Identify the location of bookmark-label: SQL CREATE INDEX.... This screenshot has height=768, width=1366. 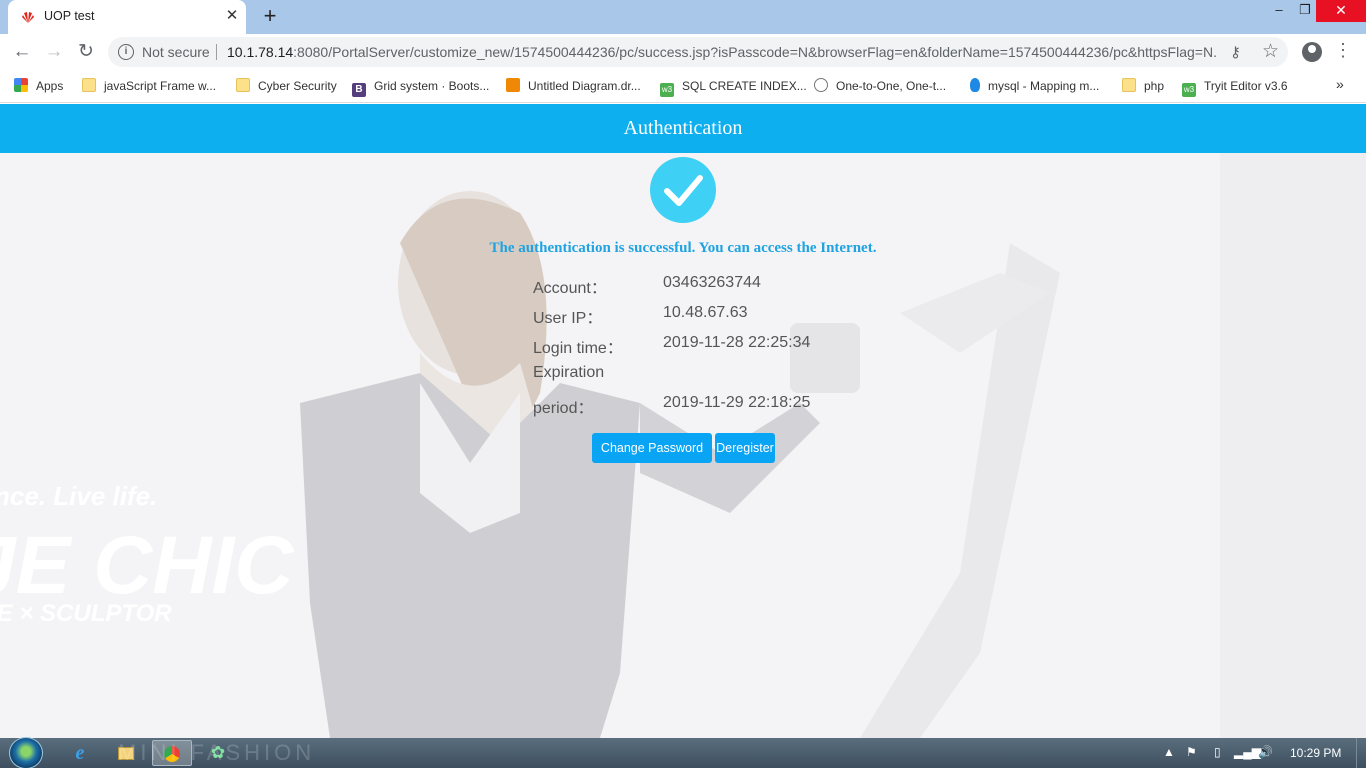
(744, 86).